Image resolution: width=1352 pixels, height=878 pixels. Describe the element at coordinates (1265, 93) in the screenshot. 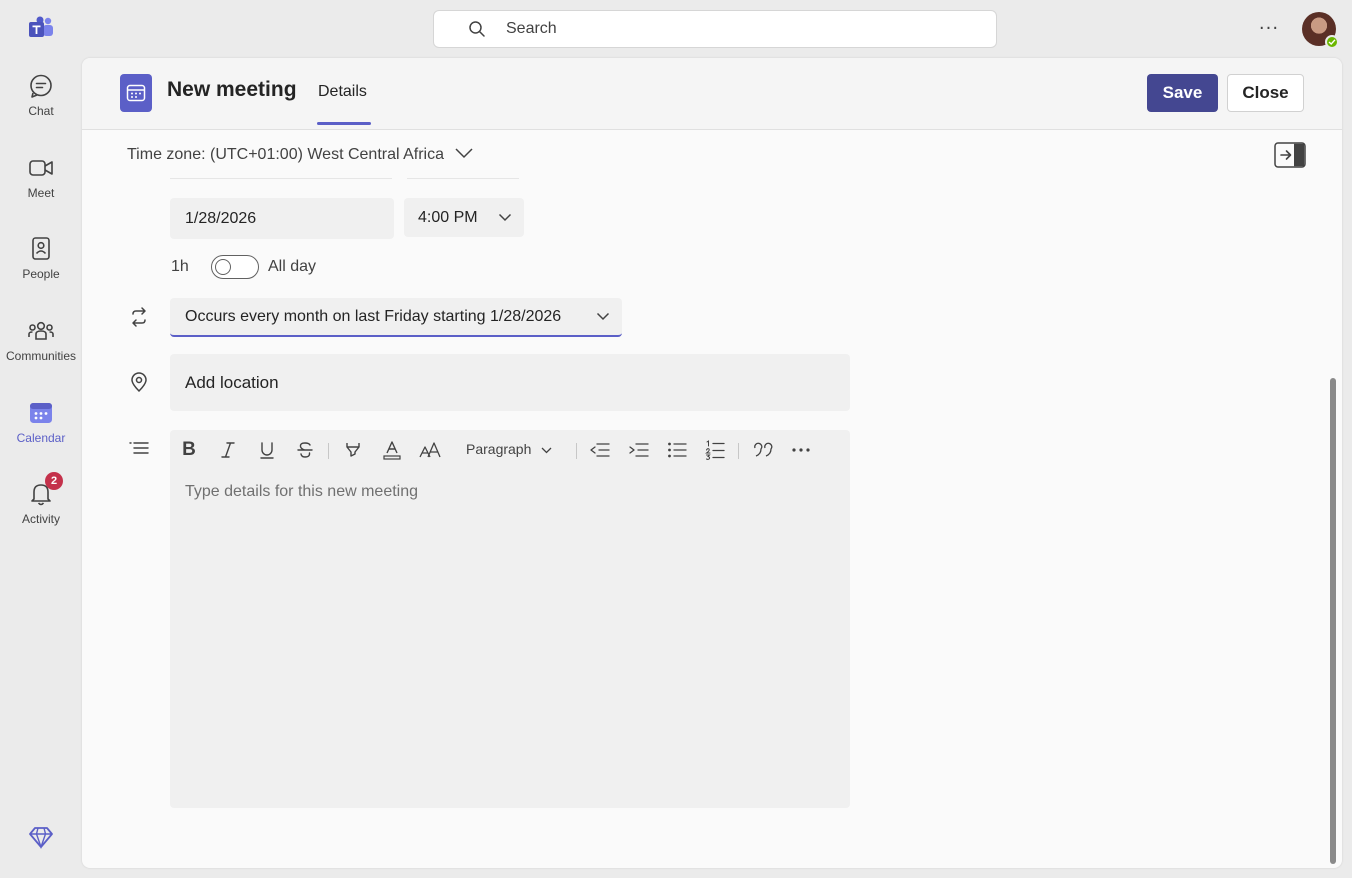

I see `close-button: Close` at that location.